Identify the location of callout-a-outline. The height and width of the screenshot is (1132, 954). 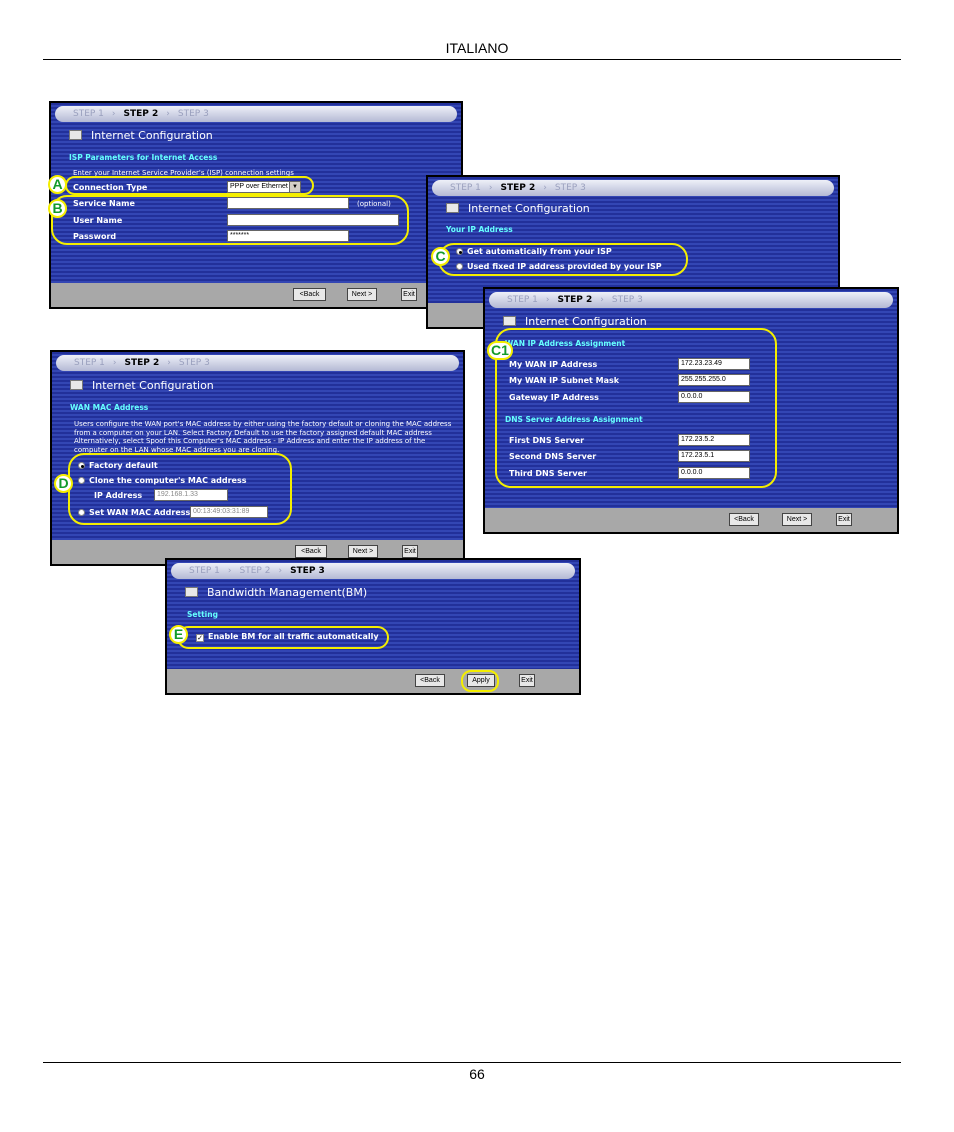
(189, 185).